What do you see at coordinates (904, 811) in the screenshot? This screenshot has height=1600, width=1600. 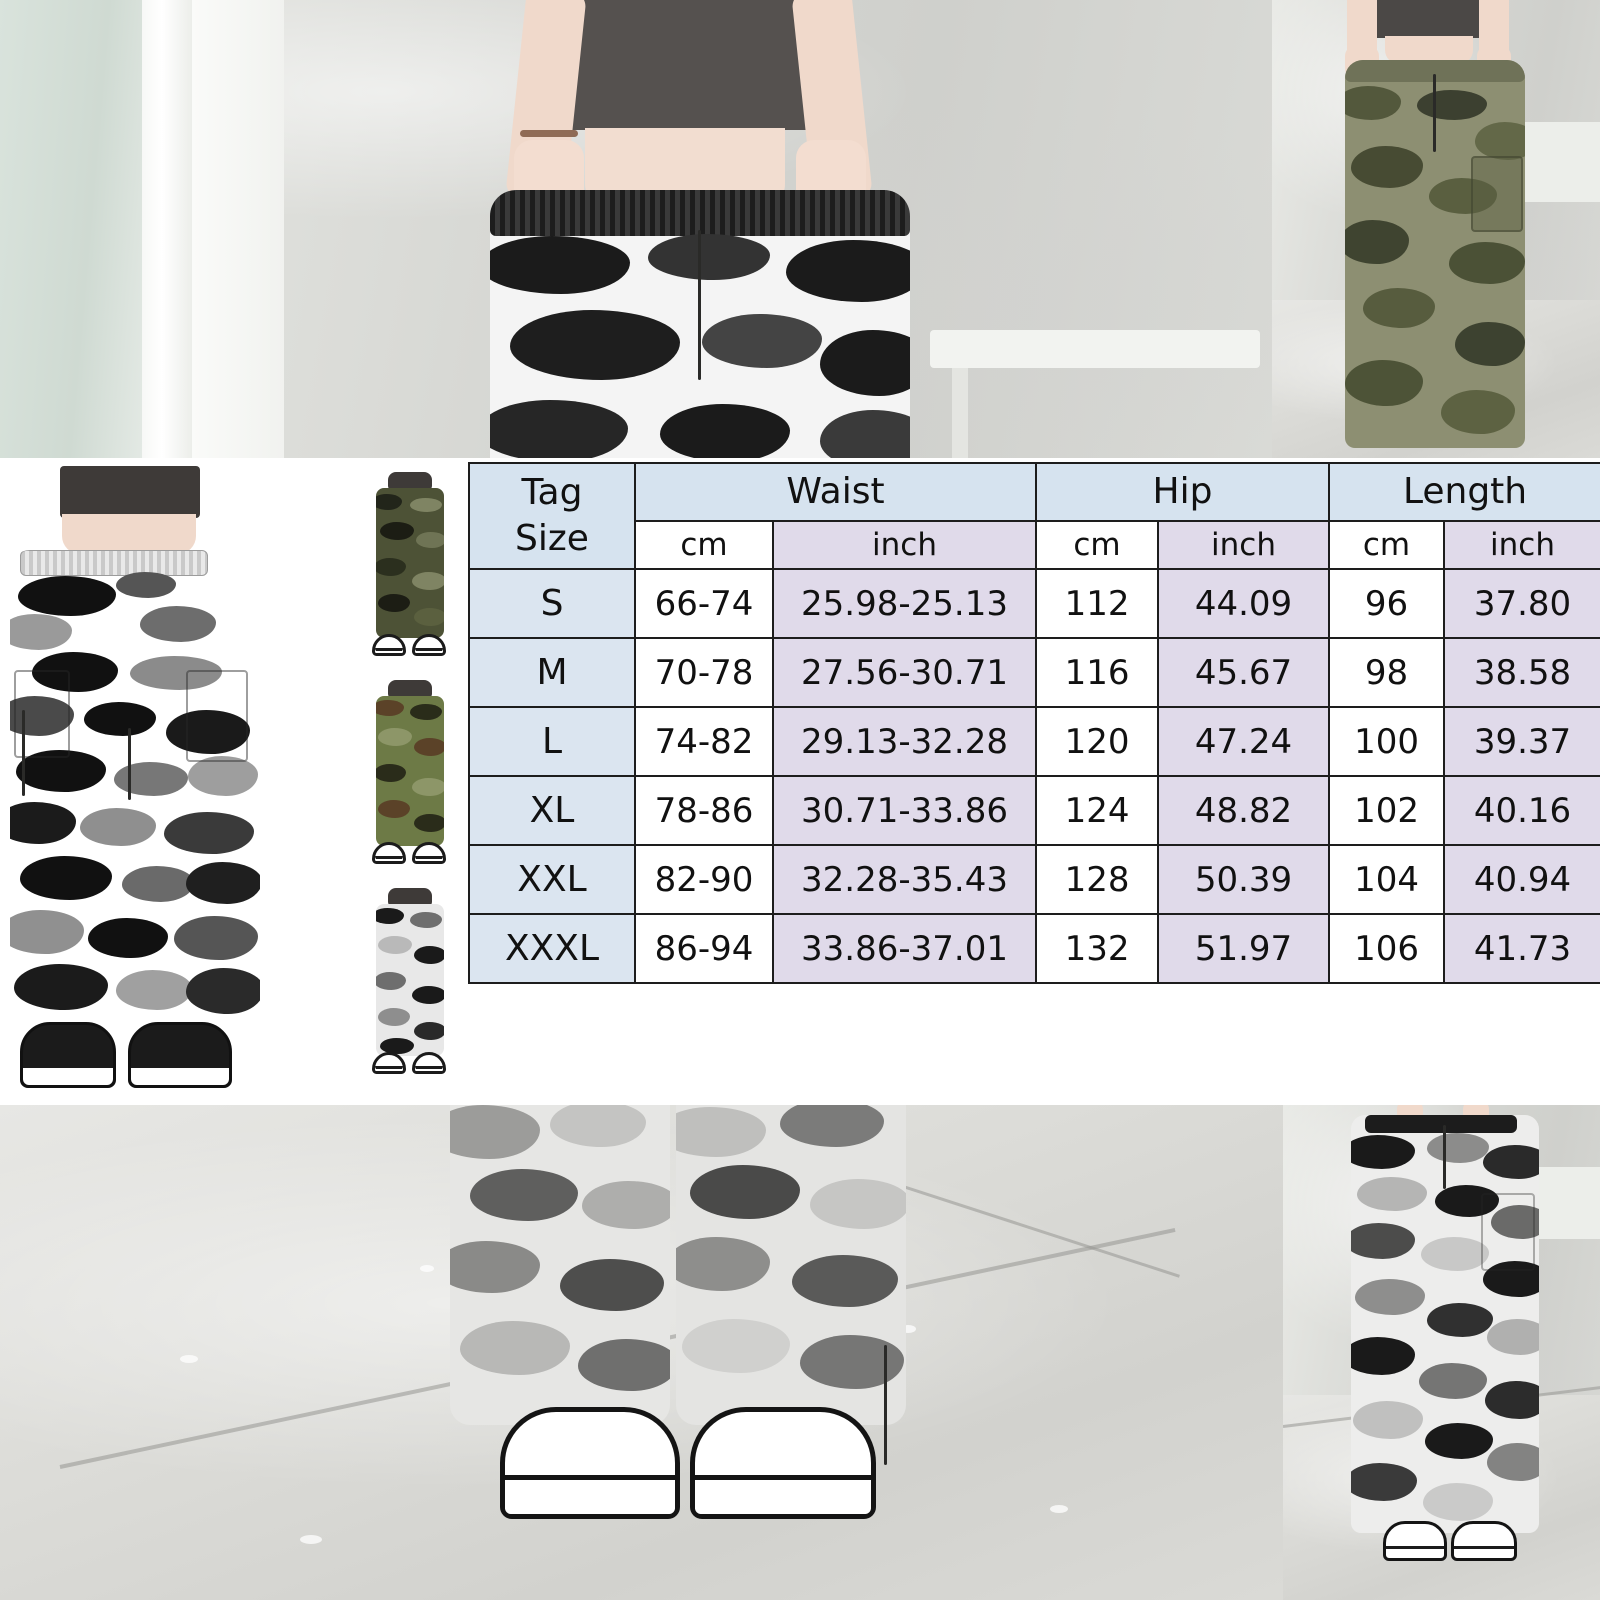 I see `cell-waist-inch: 30.71-33.86` at bounding box center [904, 811].